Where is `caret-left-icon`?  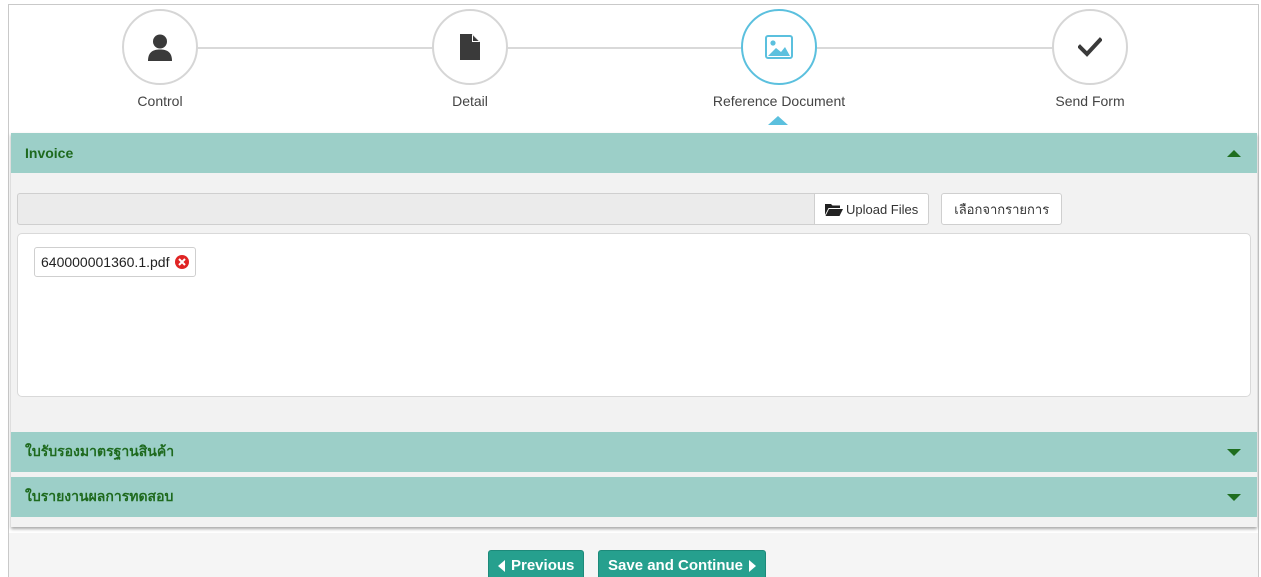 caret-left-icon is located at coordinates (501, 565).